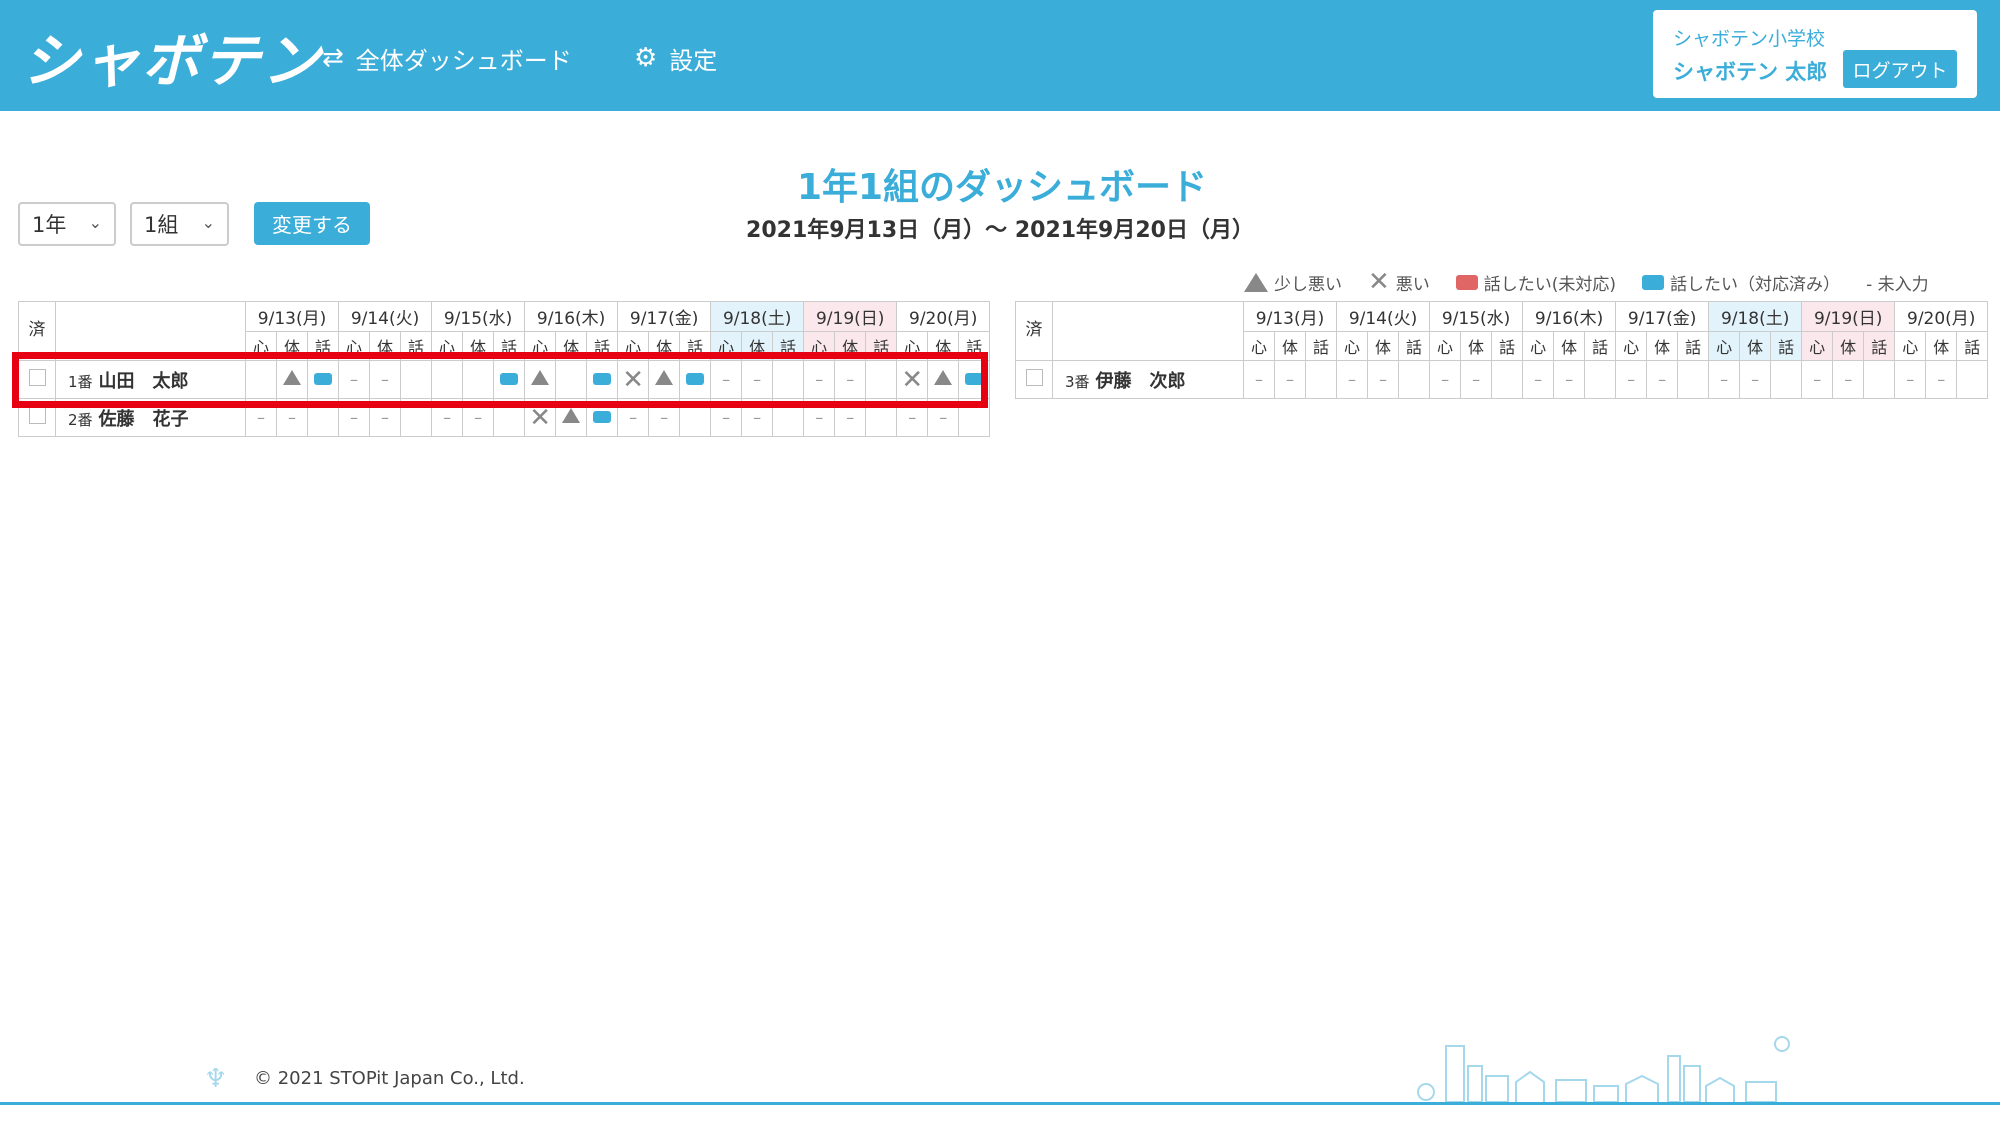  I want to click on class-select-value: 1組, so click(161, 225).